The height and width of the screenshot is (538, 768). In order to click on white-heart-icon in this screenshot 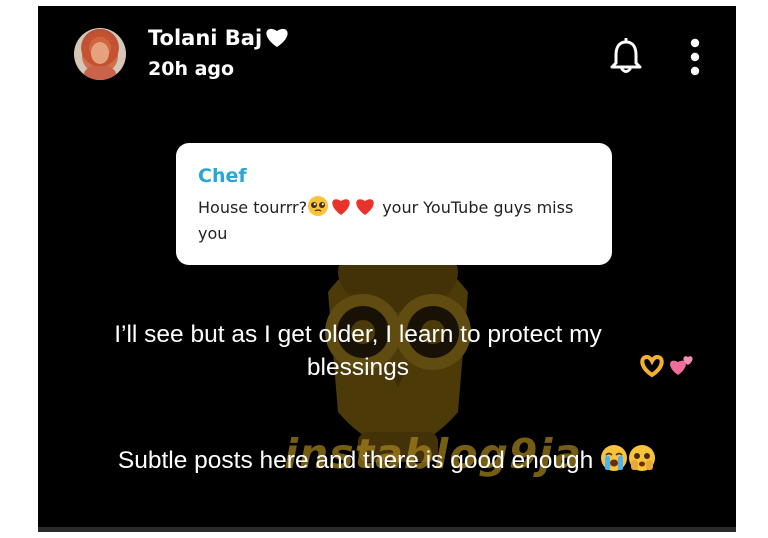, I will do `click(277, 37)`.